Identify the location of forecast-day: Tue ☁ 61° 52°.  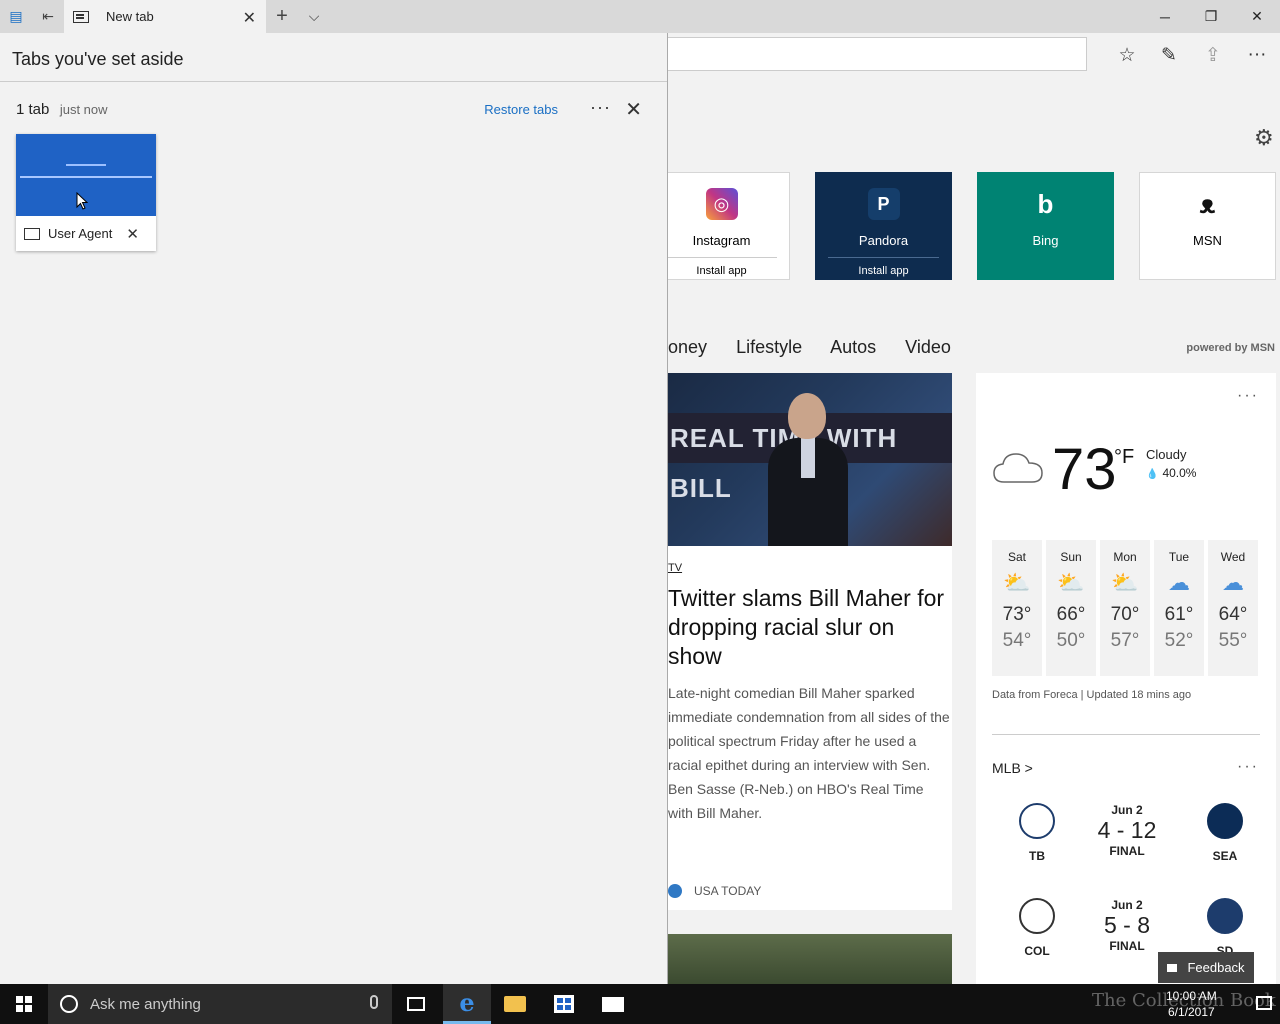
(1179, 608).